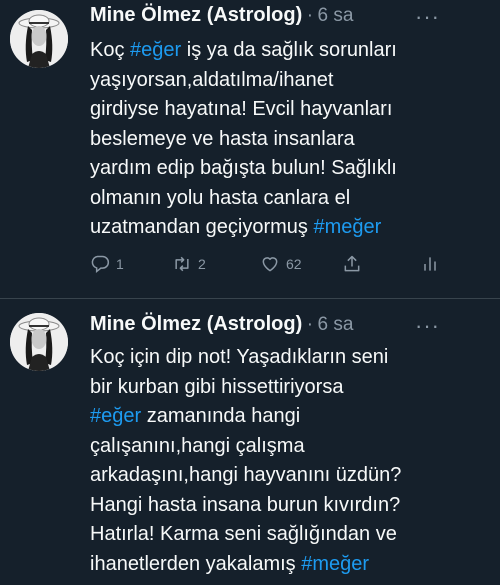  Describe the element at coordinates (281, 264) in the screenshot. I see `like-button: 62` at that location.